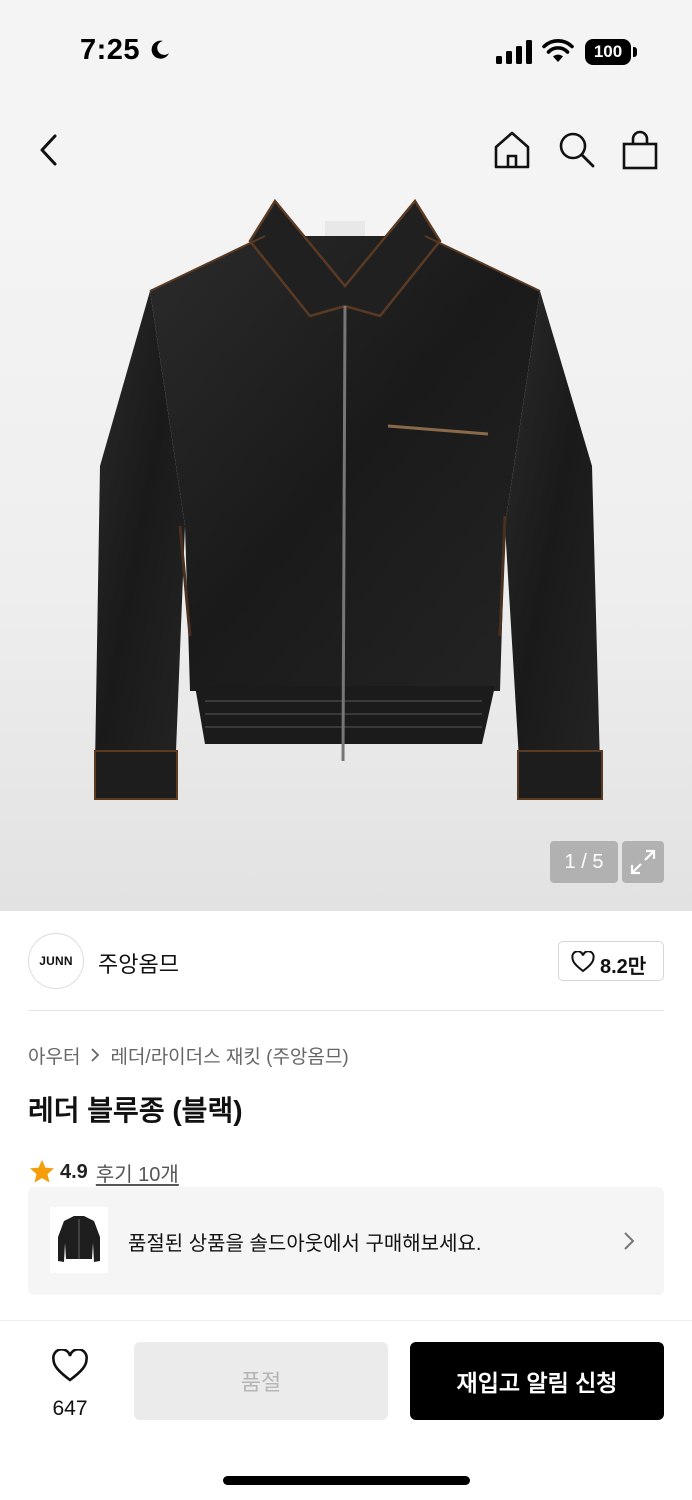 Image resolution: width=692 pixels, height=1500 pixels. I want to click on expand-button, so click(643, 862).